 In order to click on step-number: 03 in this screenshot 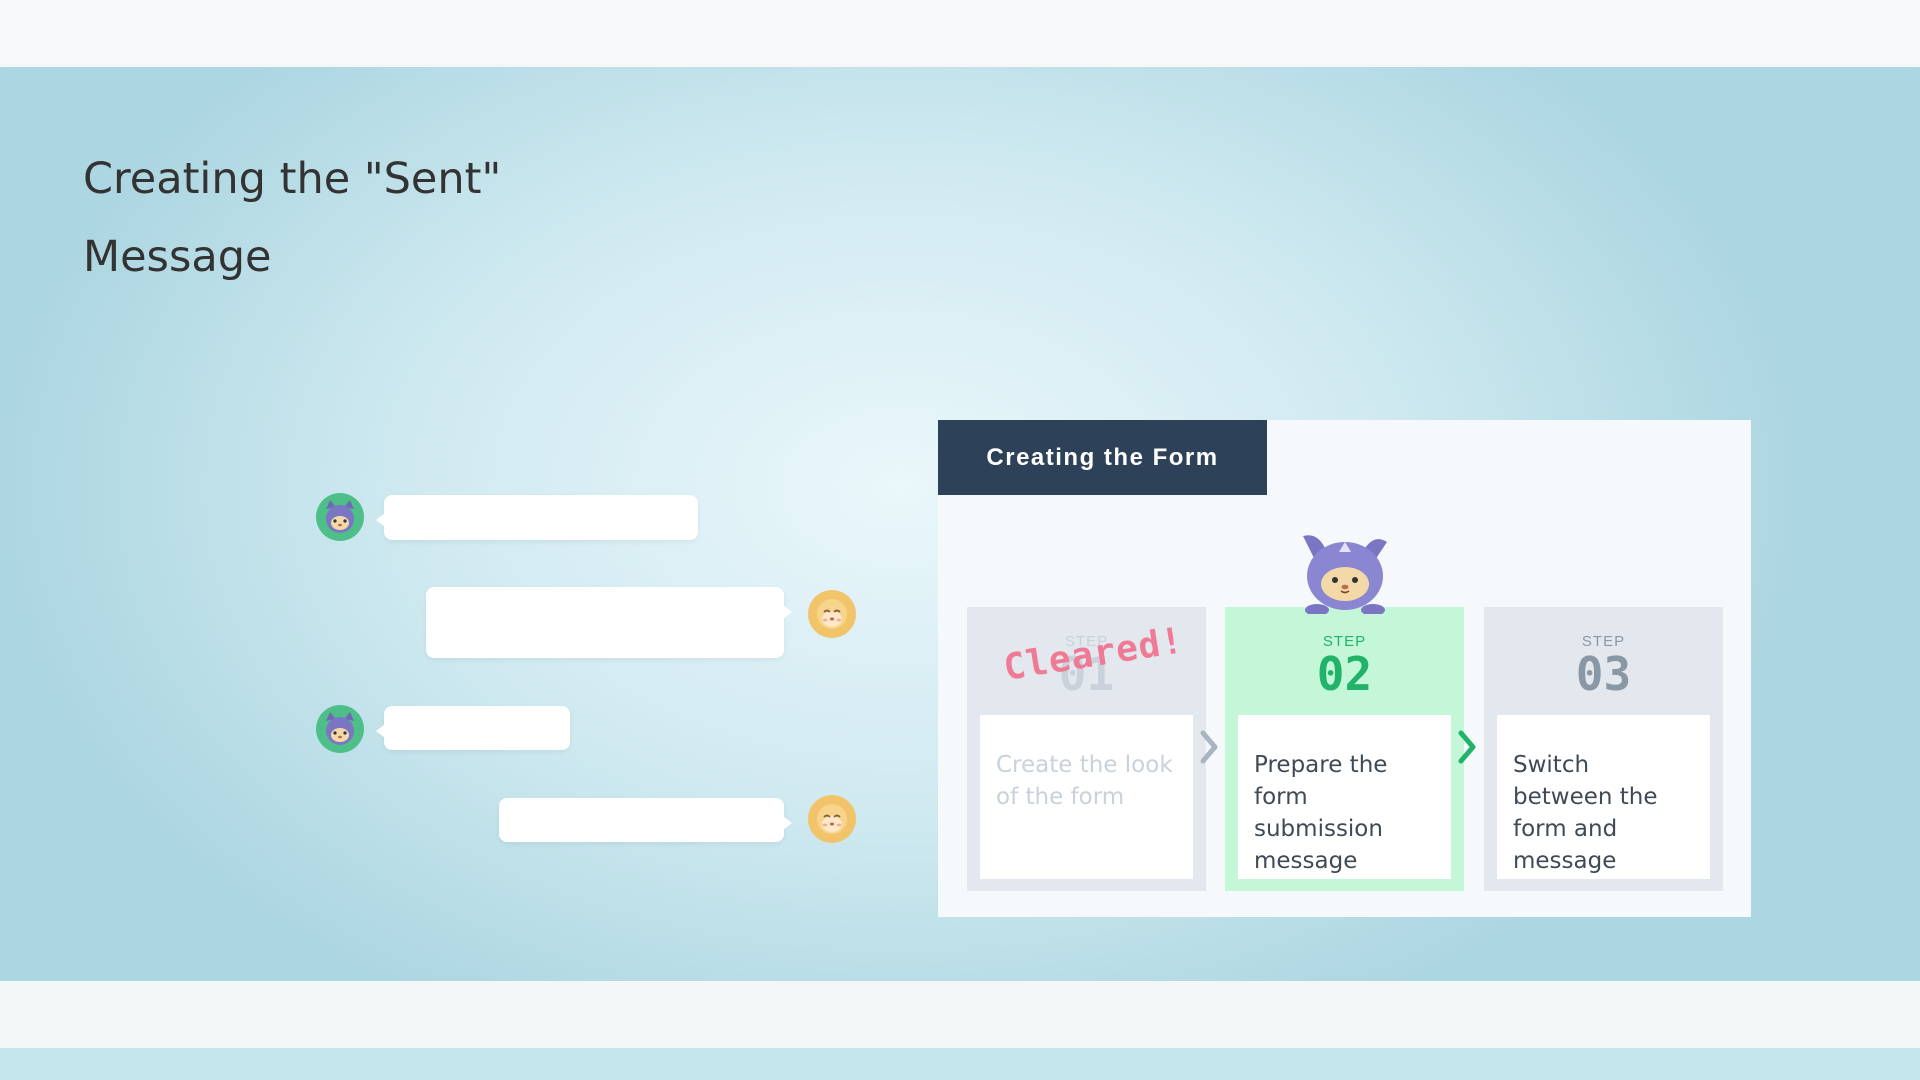, I will do `click(1603, 674)`.